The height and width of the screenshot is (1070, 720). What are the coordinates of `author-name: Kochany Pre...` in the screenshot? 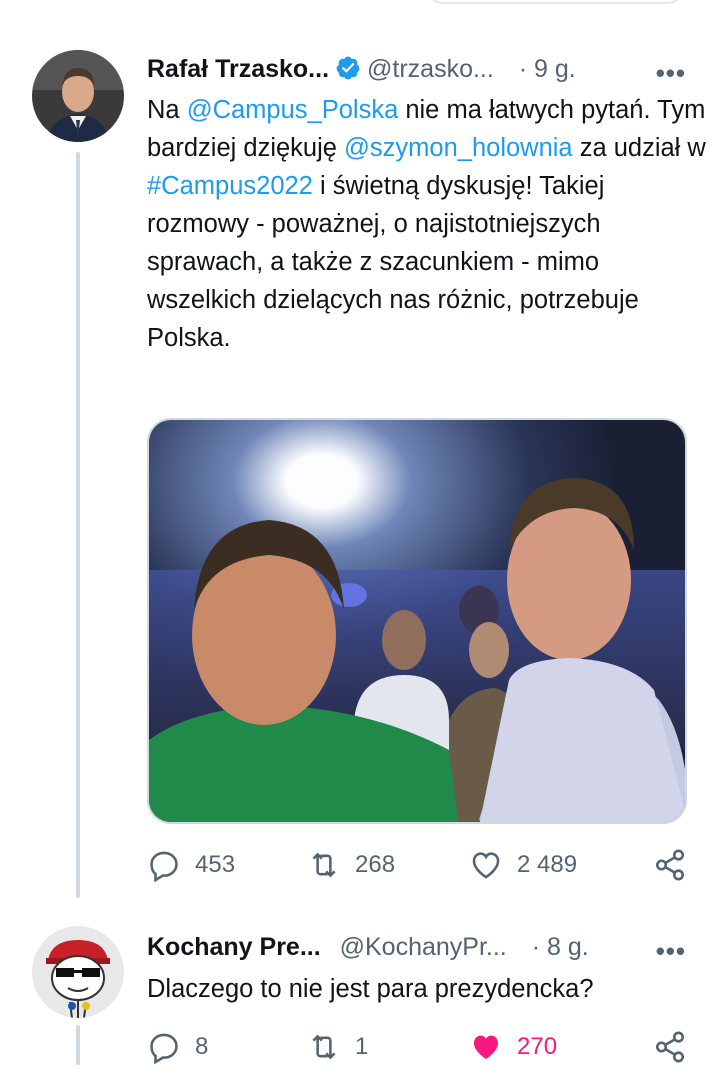 It's located at (234, 947).